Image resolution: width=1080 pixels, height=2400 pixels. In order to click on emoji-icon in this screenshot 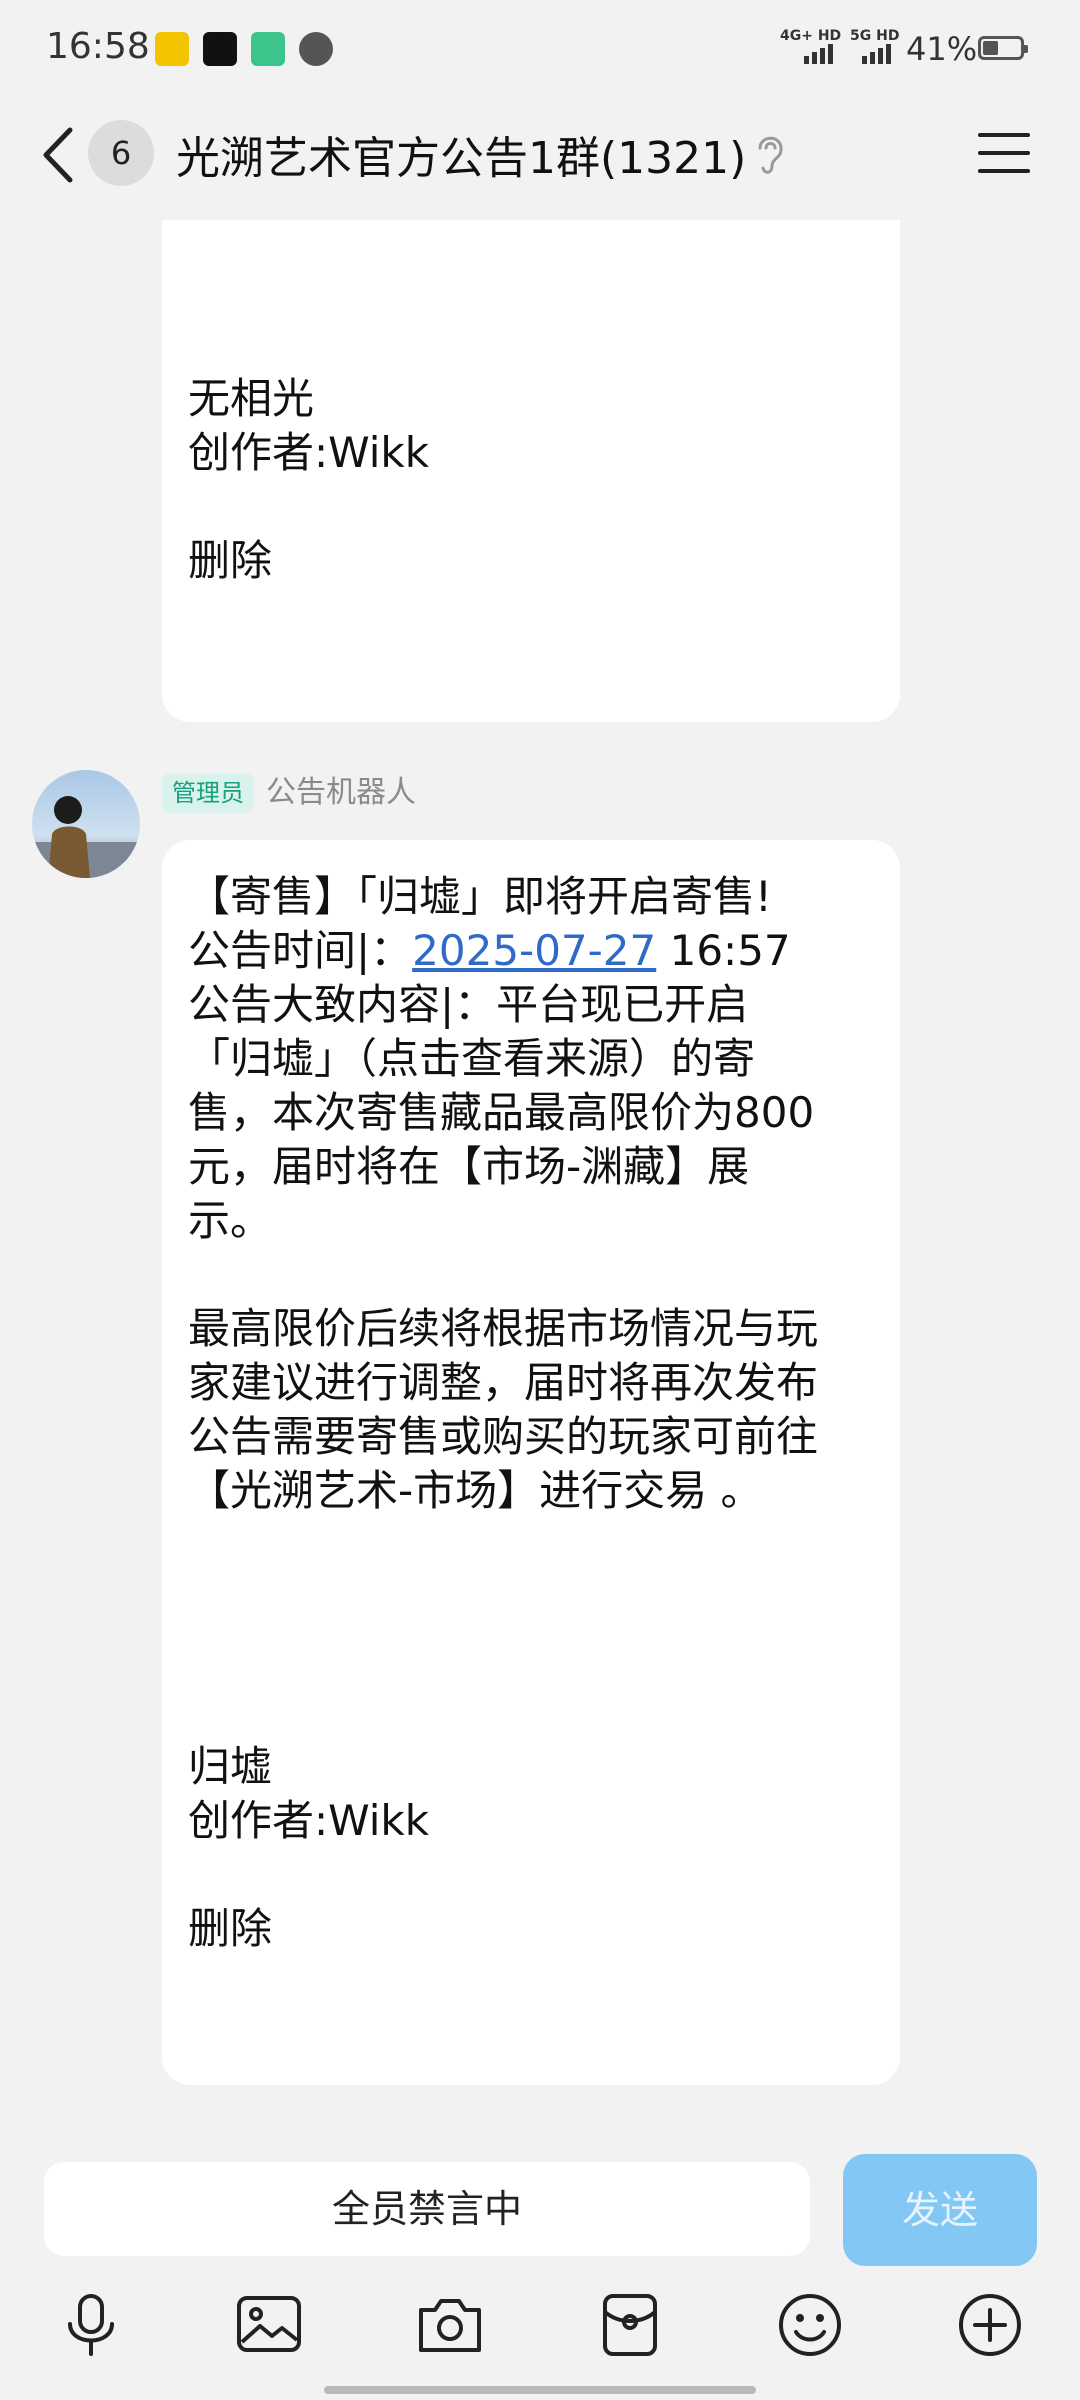, I will do `click(810, 2325)`.